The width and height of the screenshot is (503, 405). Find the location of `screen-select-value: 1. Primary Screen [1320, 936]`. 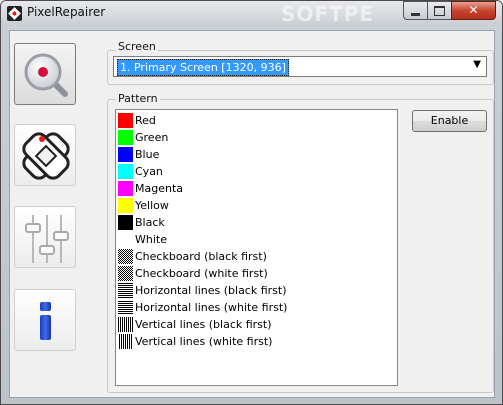

screen-select-value: 1. Primary Screen [1320, 936] is located at coordinates (203, 67).